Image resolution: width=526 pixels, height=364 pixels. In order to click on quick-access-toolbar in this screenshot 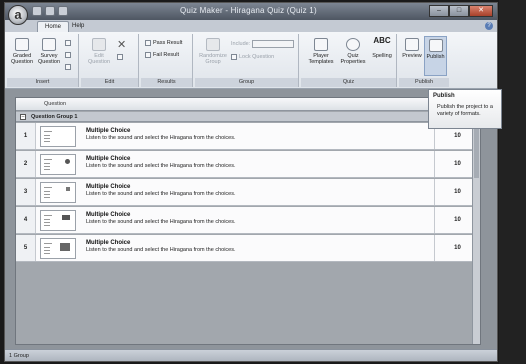, I will do `click(50, 11)`.